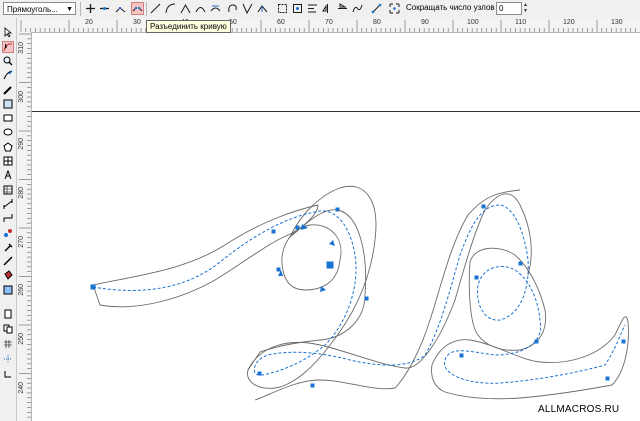  I want to click on page-border, so click(336, 111).